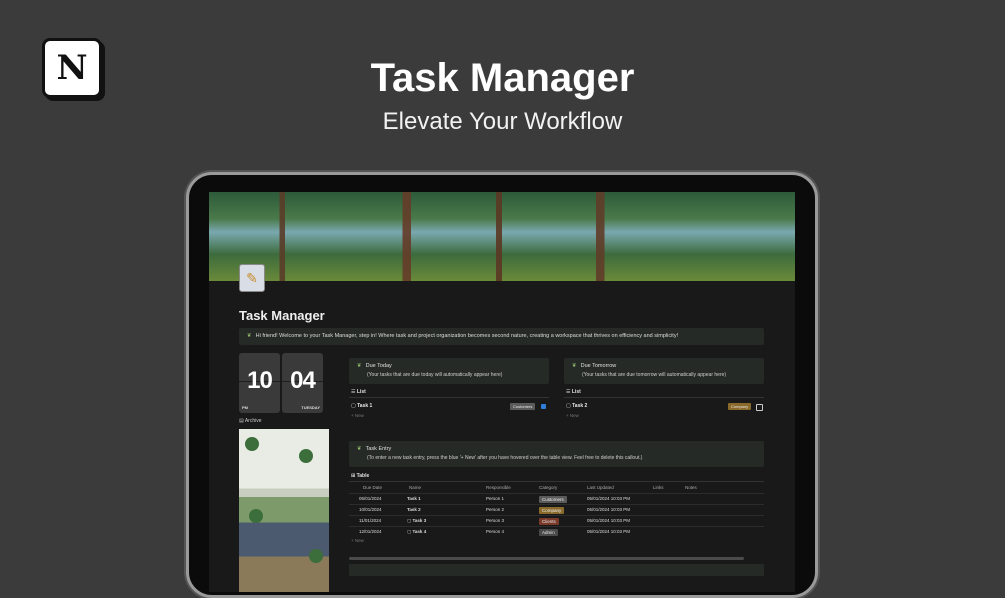  What do you see at coordinates (360, 476) in the screenshot?
I see `tab-table: ⊞ Table` at bounding box center [360, 476].